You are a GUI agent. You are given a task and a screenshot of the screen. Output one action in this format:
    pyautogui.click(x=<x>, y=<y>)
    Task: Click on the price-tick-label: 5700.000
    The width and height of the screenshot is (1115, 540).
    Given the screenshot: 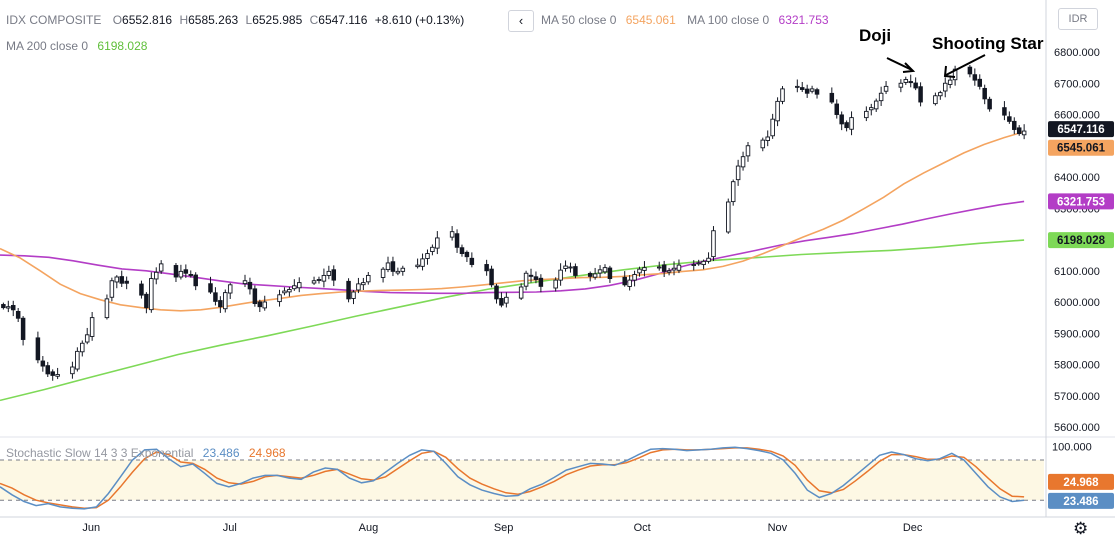 What is the action you would take?
    pyautogui.click(x=1077, y=397)
    